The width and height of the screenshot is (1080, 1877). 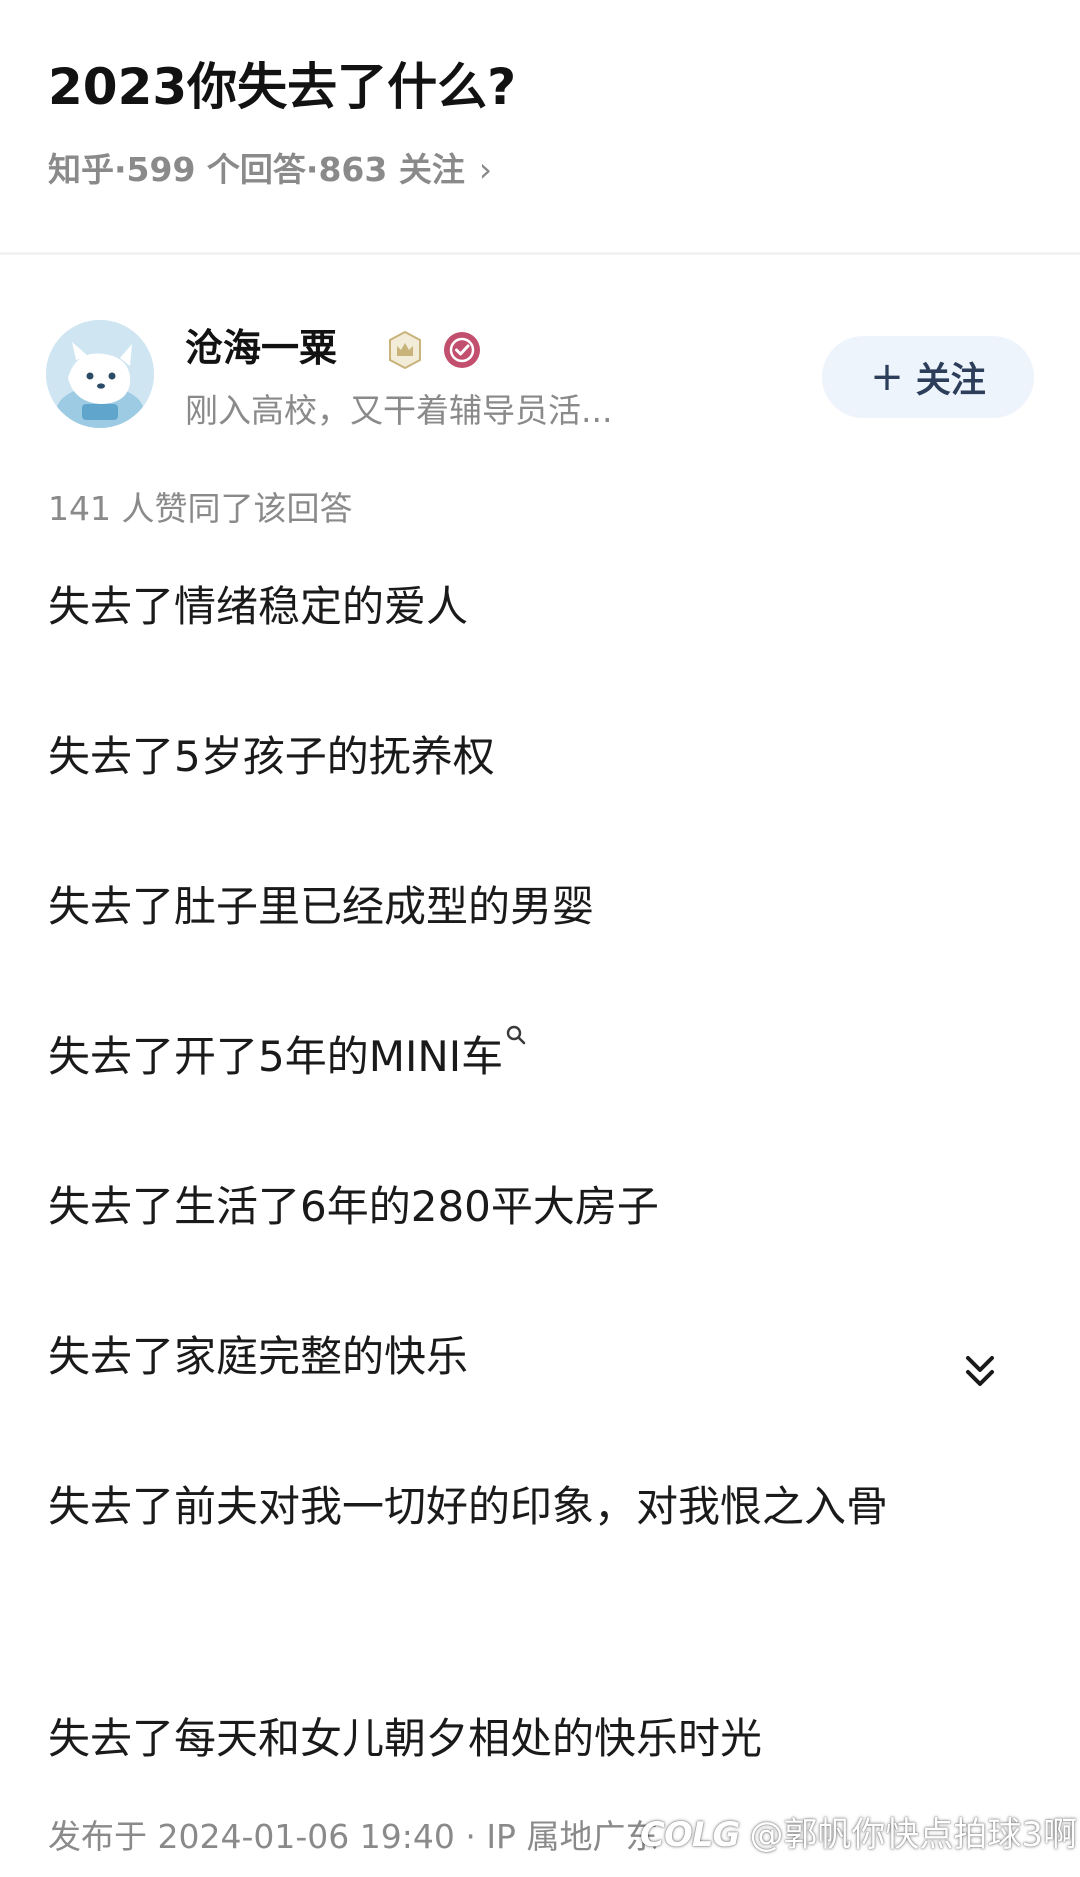 I want to click on answer-line: 失去了前夫对我一切好的印象，对我恨之入骨, so click(x=468, y=1506).